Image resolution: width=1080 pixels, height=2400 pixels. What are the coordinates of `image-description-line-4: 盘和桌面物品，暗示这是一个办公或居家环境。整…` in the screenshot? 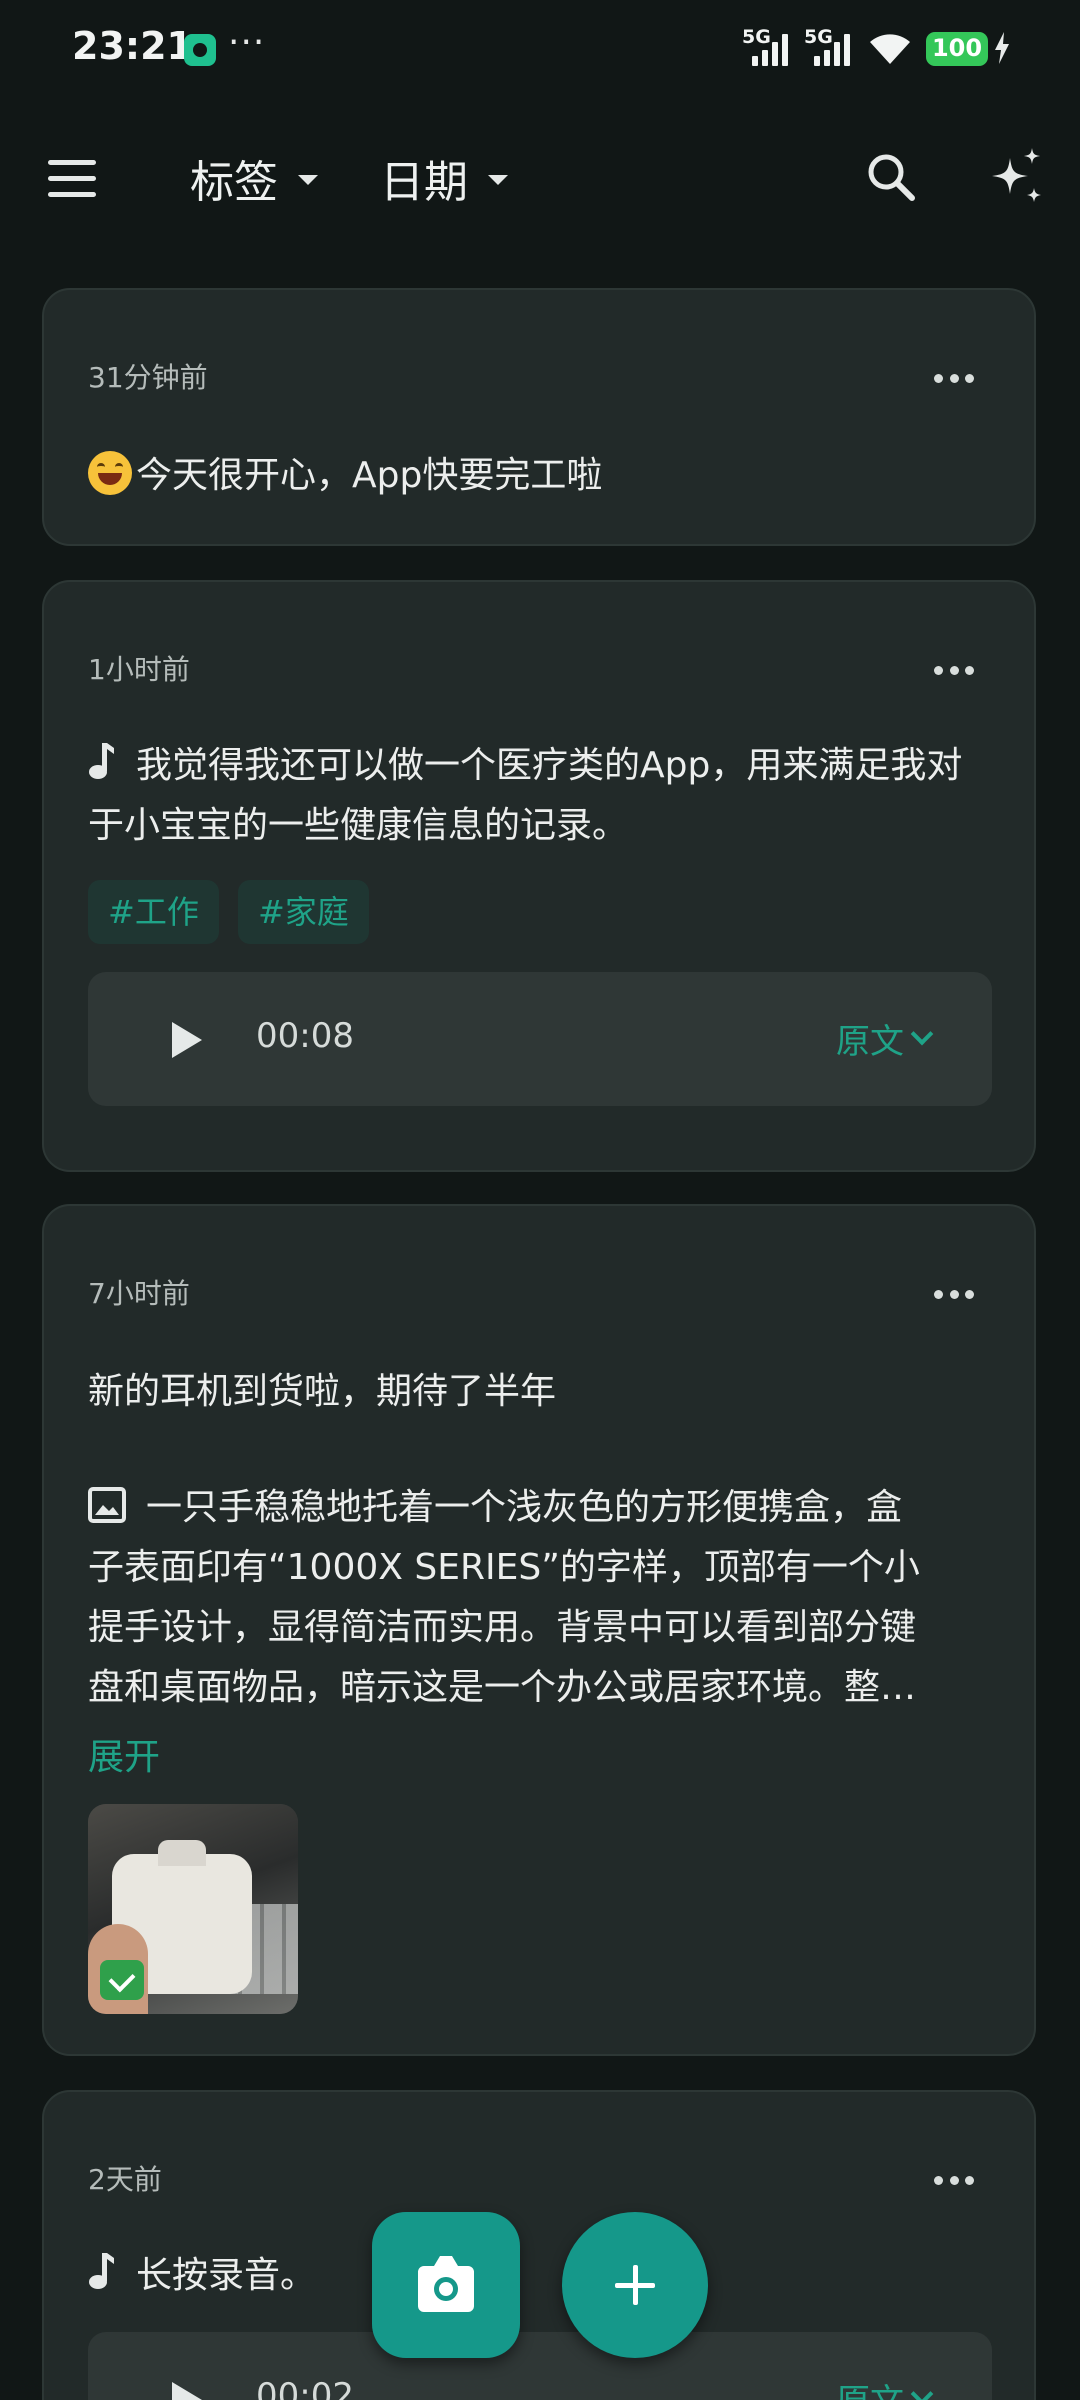 It's located at (502, 1687).